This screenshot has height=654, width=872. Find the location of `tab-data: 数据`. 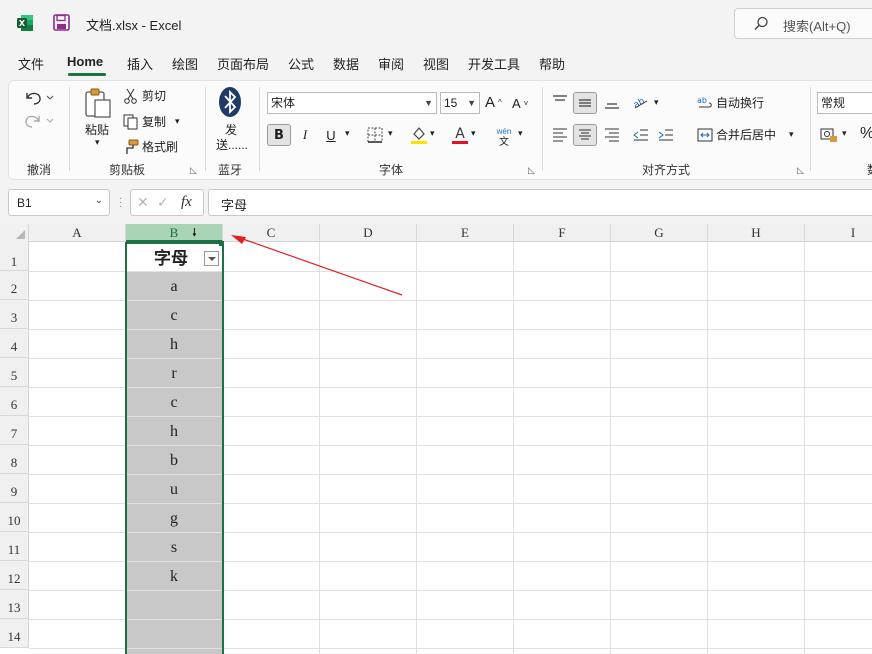

tab-data: 数据 is located at coordinates (346, 63).